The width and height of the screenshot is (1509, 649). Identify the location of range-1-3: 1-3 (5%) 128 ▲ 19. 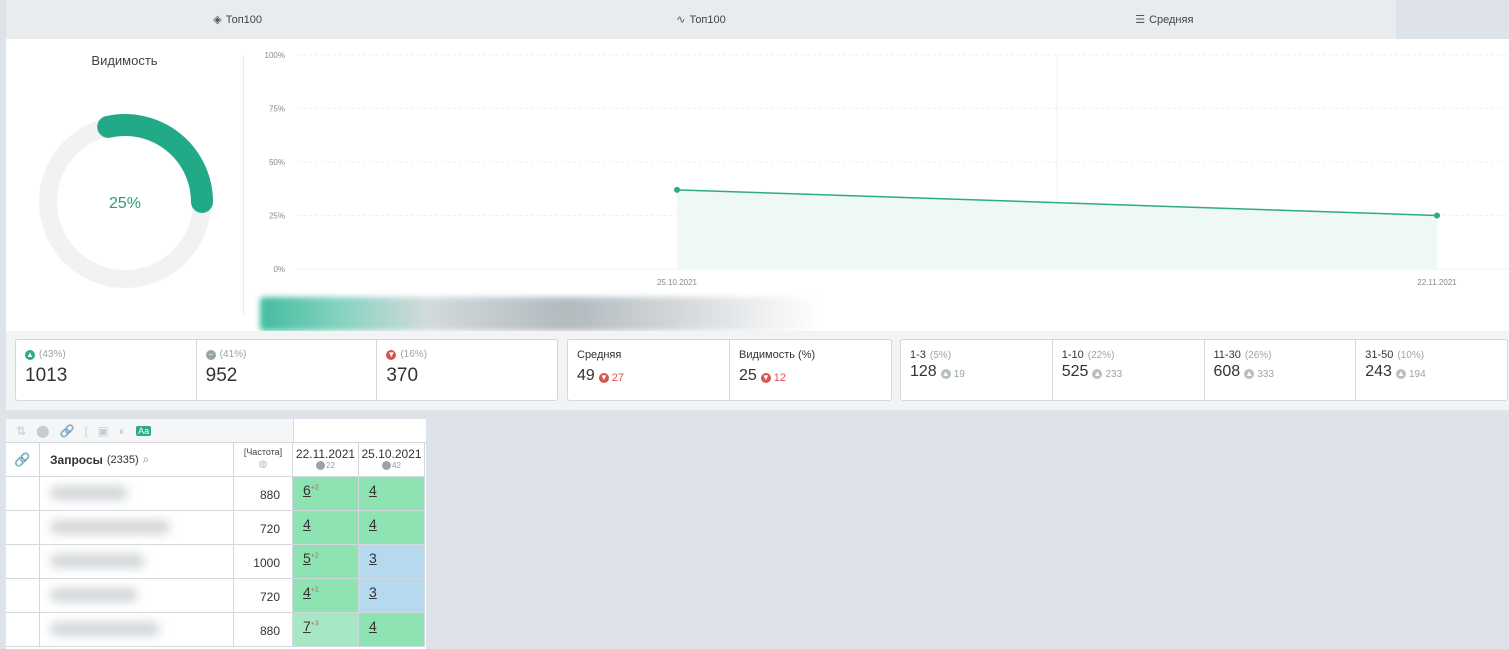
(977, 370).